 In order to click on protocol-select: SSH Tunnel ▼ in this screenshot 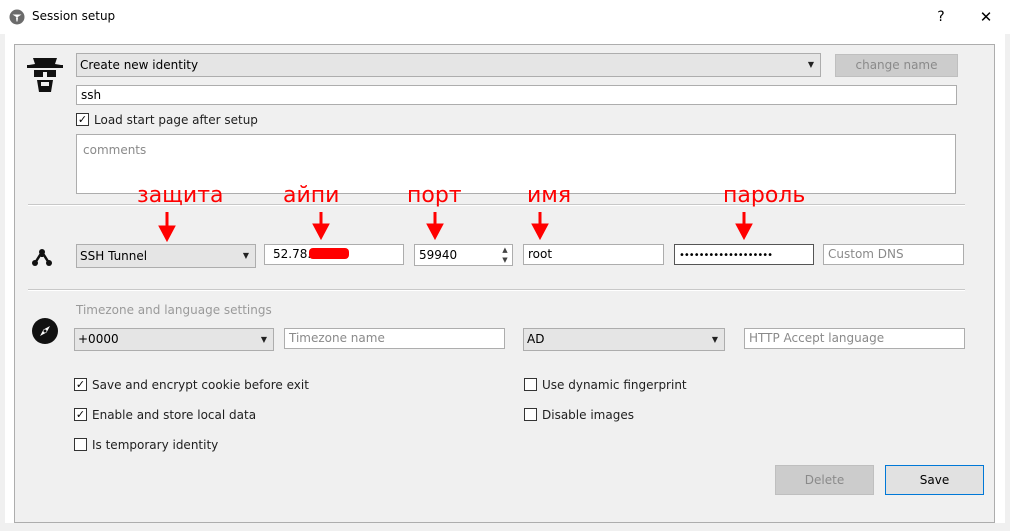, I will do `click(166, 256)`.